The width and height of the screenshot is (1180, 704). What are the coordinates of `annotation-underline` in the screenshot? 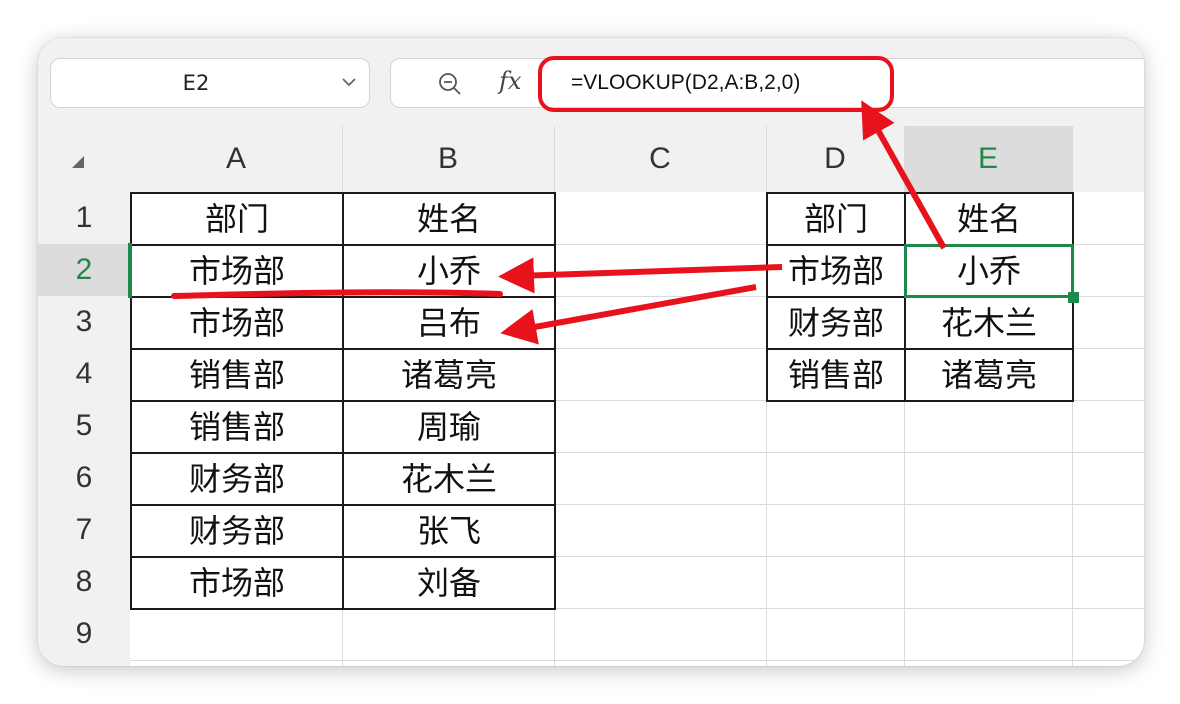 It's located at (337, 294).